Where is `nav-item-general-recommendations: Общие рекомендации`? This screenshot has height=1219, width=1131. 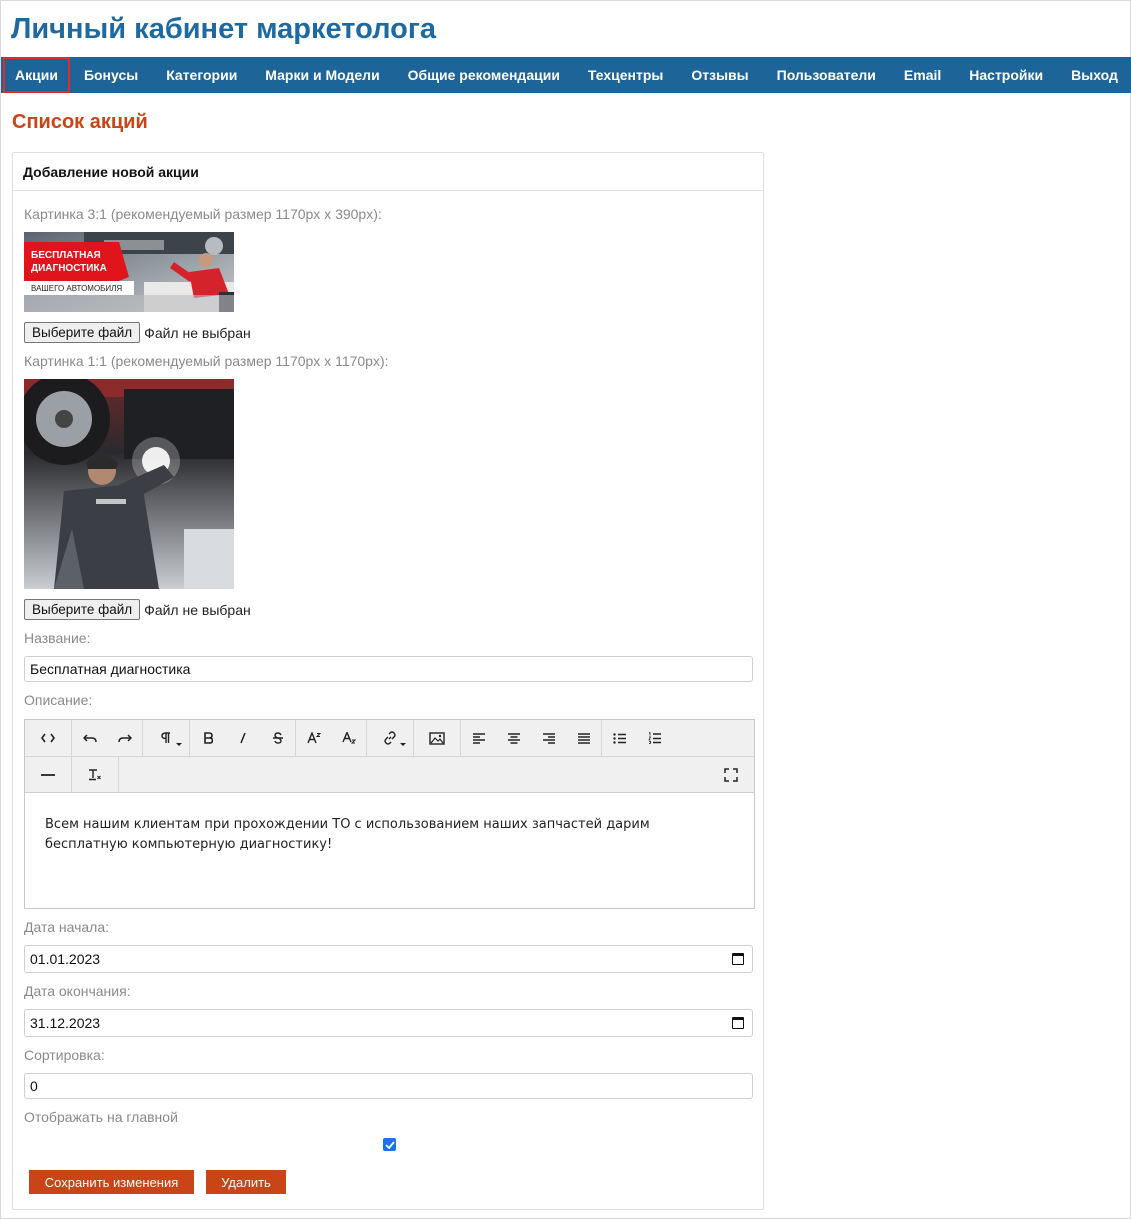 nav-item-general-recommendations: Общие рекомендации is located at coordinates (484, 75).